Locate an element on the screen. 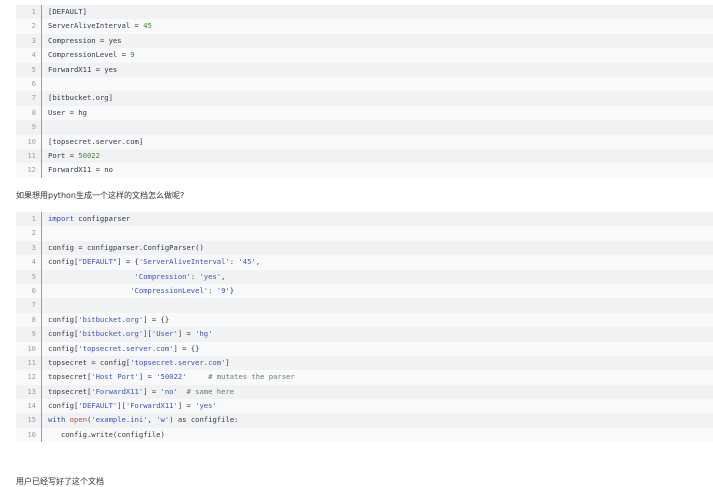  code-text: CompressionLevel = 9 is located at coordinates (88, 55).